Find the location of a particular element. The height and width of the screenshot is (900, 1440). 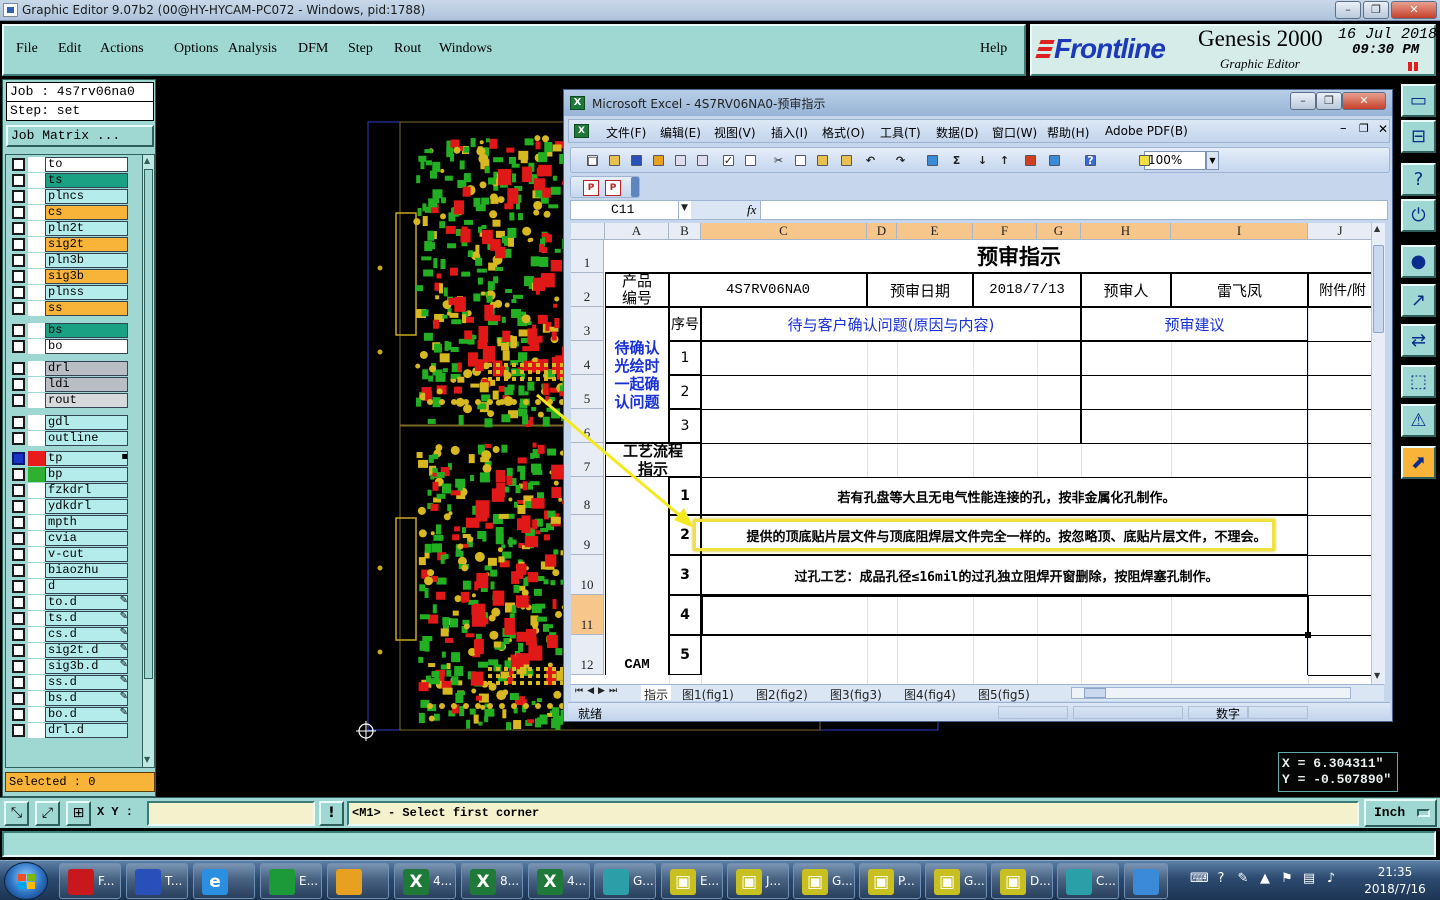

layer-name: rout is located at coordinates (86, 400).